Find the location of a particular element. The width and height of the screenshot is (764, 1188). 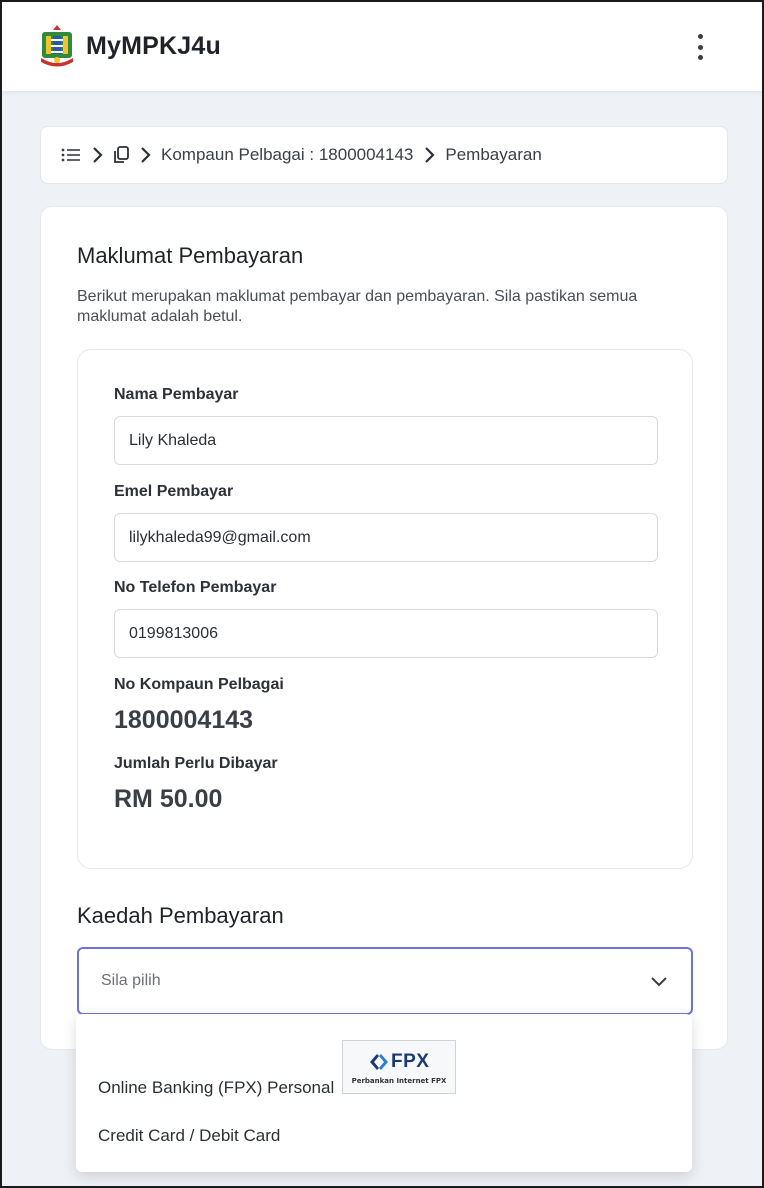

fpx-chevrons-icon is located at coordinates (379, 1062).